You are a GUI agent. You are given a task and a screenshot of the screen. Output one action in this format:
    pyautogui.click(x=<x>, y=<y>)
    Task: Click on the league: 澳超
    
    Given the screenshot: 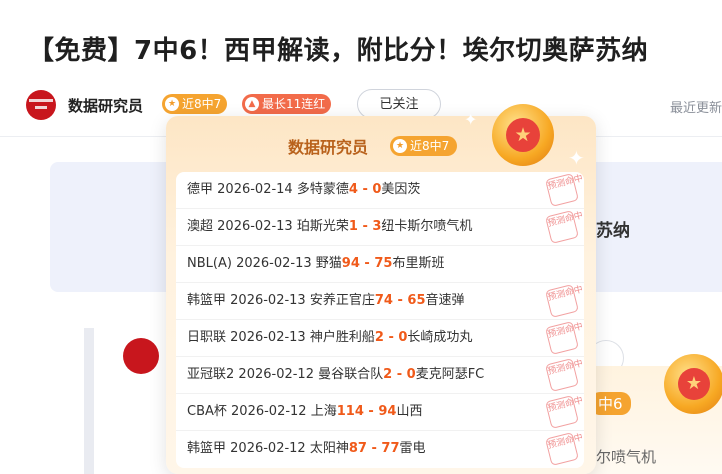 What is the action you would take?
    pyautogui.click(x=200, y=226)
    